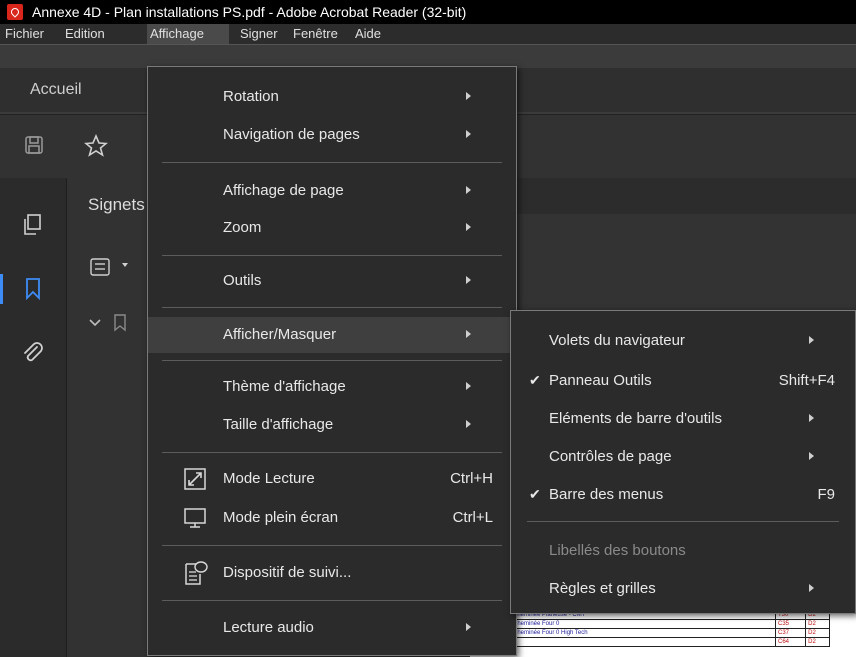 Image resolution: width=856 pixels, height=657 pixels. Describe the element at coordinates (332, 387) in the screenshot. I see `menu-item-theme-affichage: Thème d'affichage` at that location.